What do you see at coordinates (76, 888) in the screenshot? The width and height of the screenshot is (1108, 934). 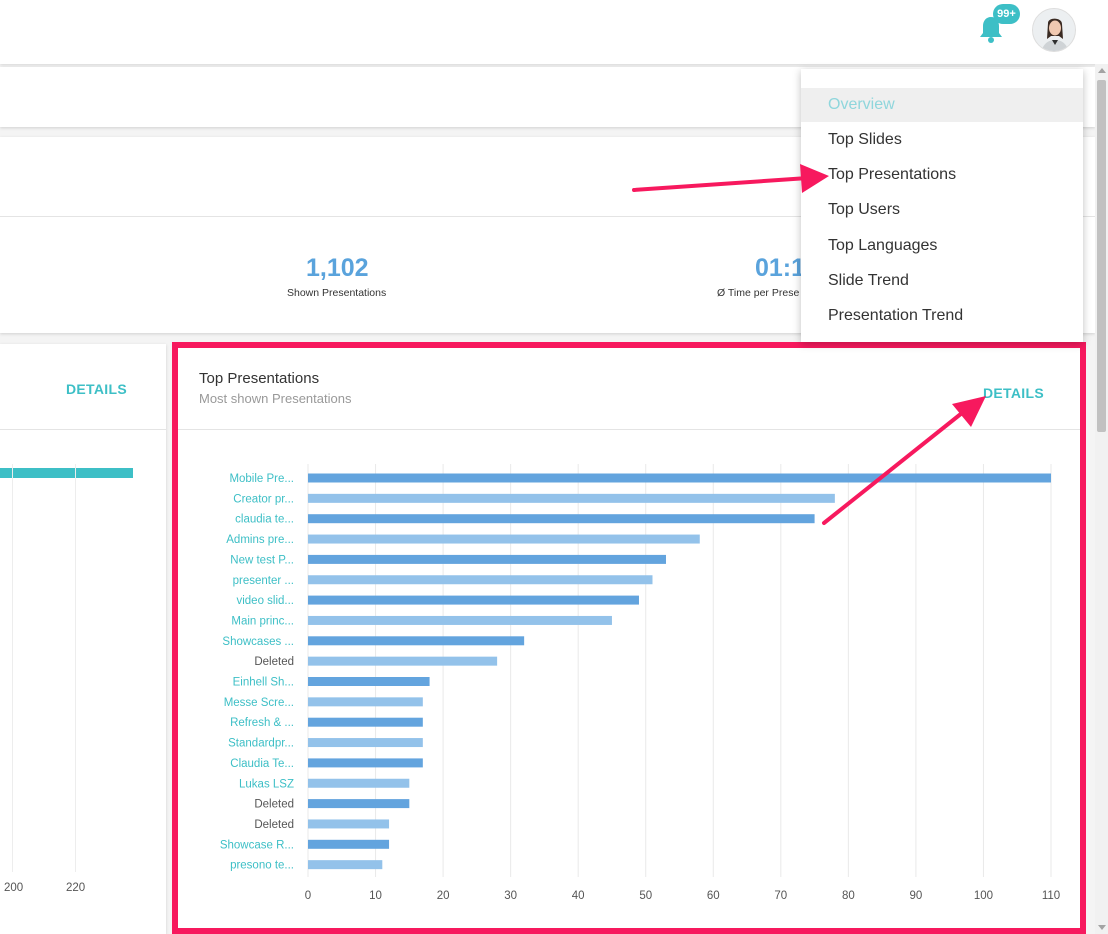 I see `x-tick-label: 220` at bounding box center [76, 888].